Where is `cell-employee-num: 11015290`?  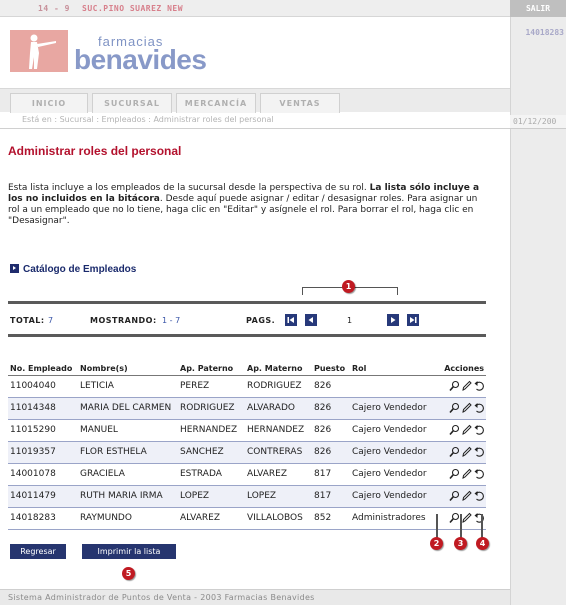 cell-employee-num: 11015290 is located at coordinates (43, 430).